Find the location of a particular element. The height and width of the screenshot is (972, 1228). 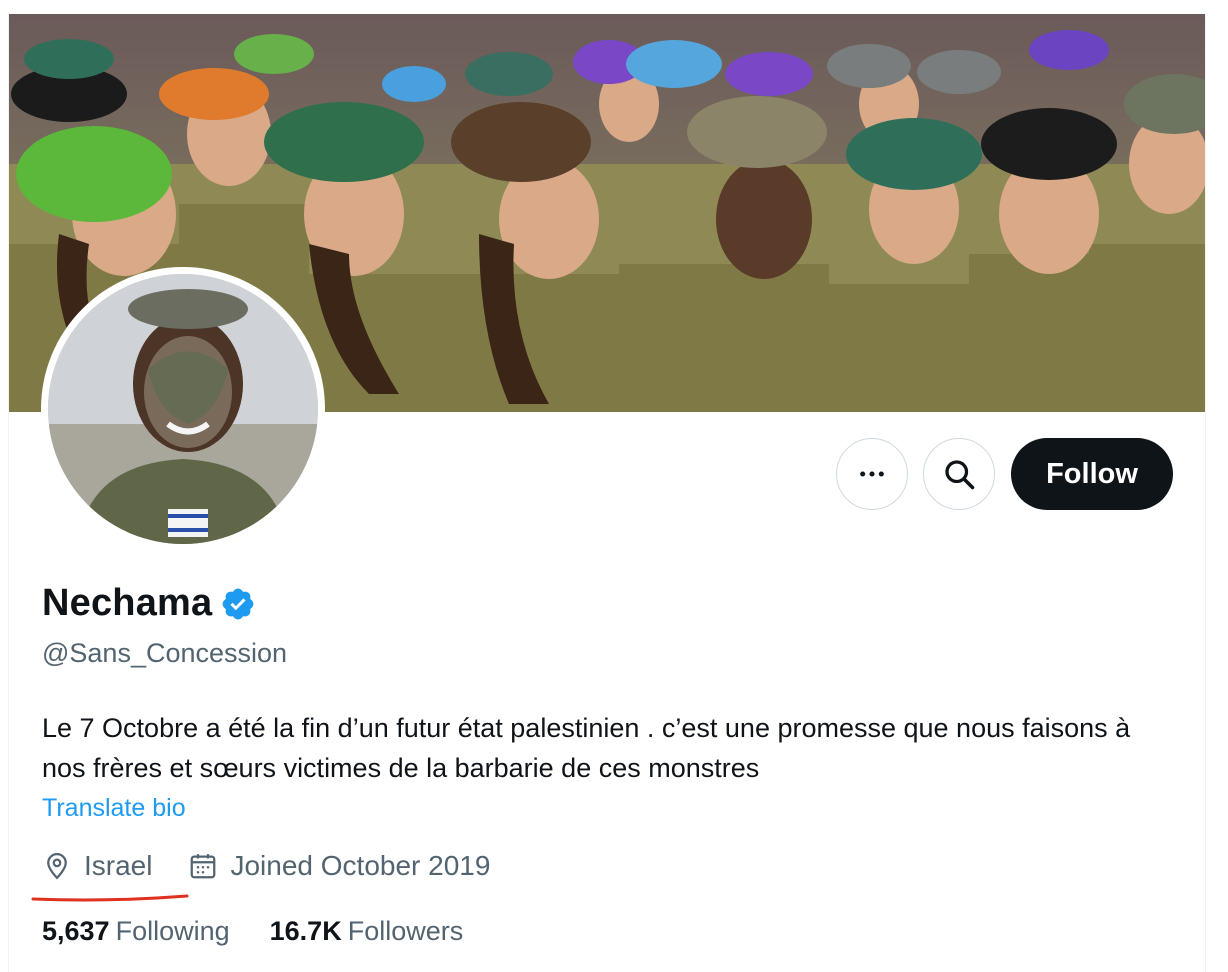

calendar-icon is located at coordinates (203, 866).